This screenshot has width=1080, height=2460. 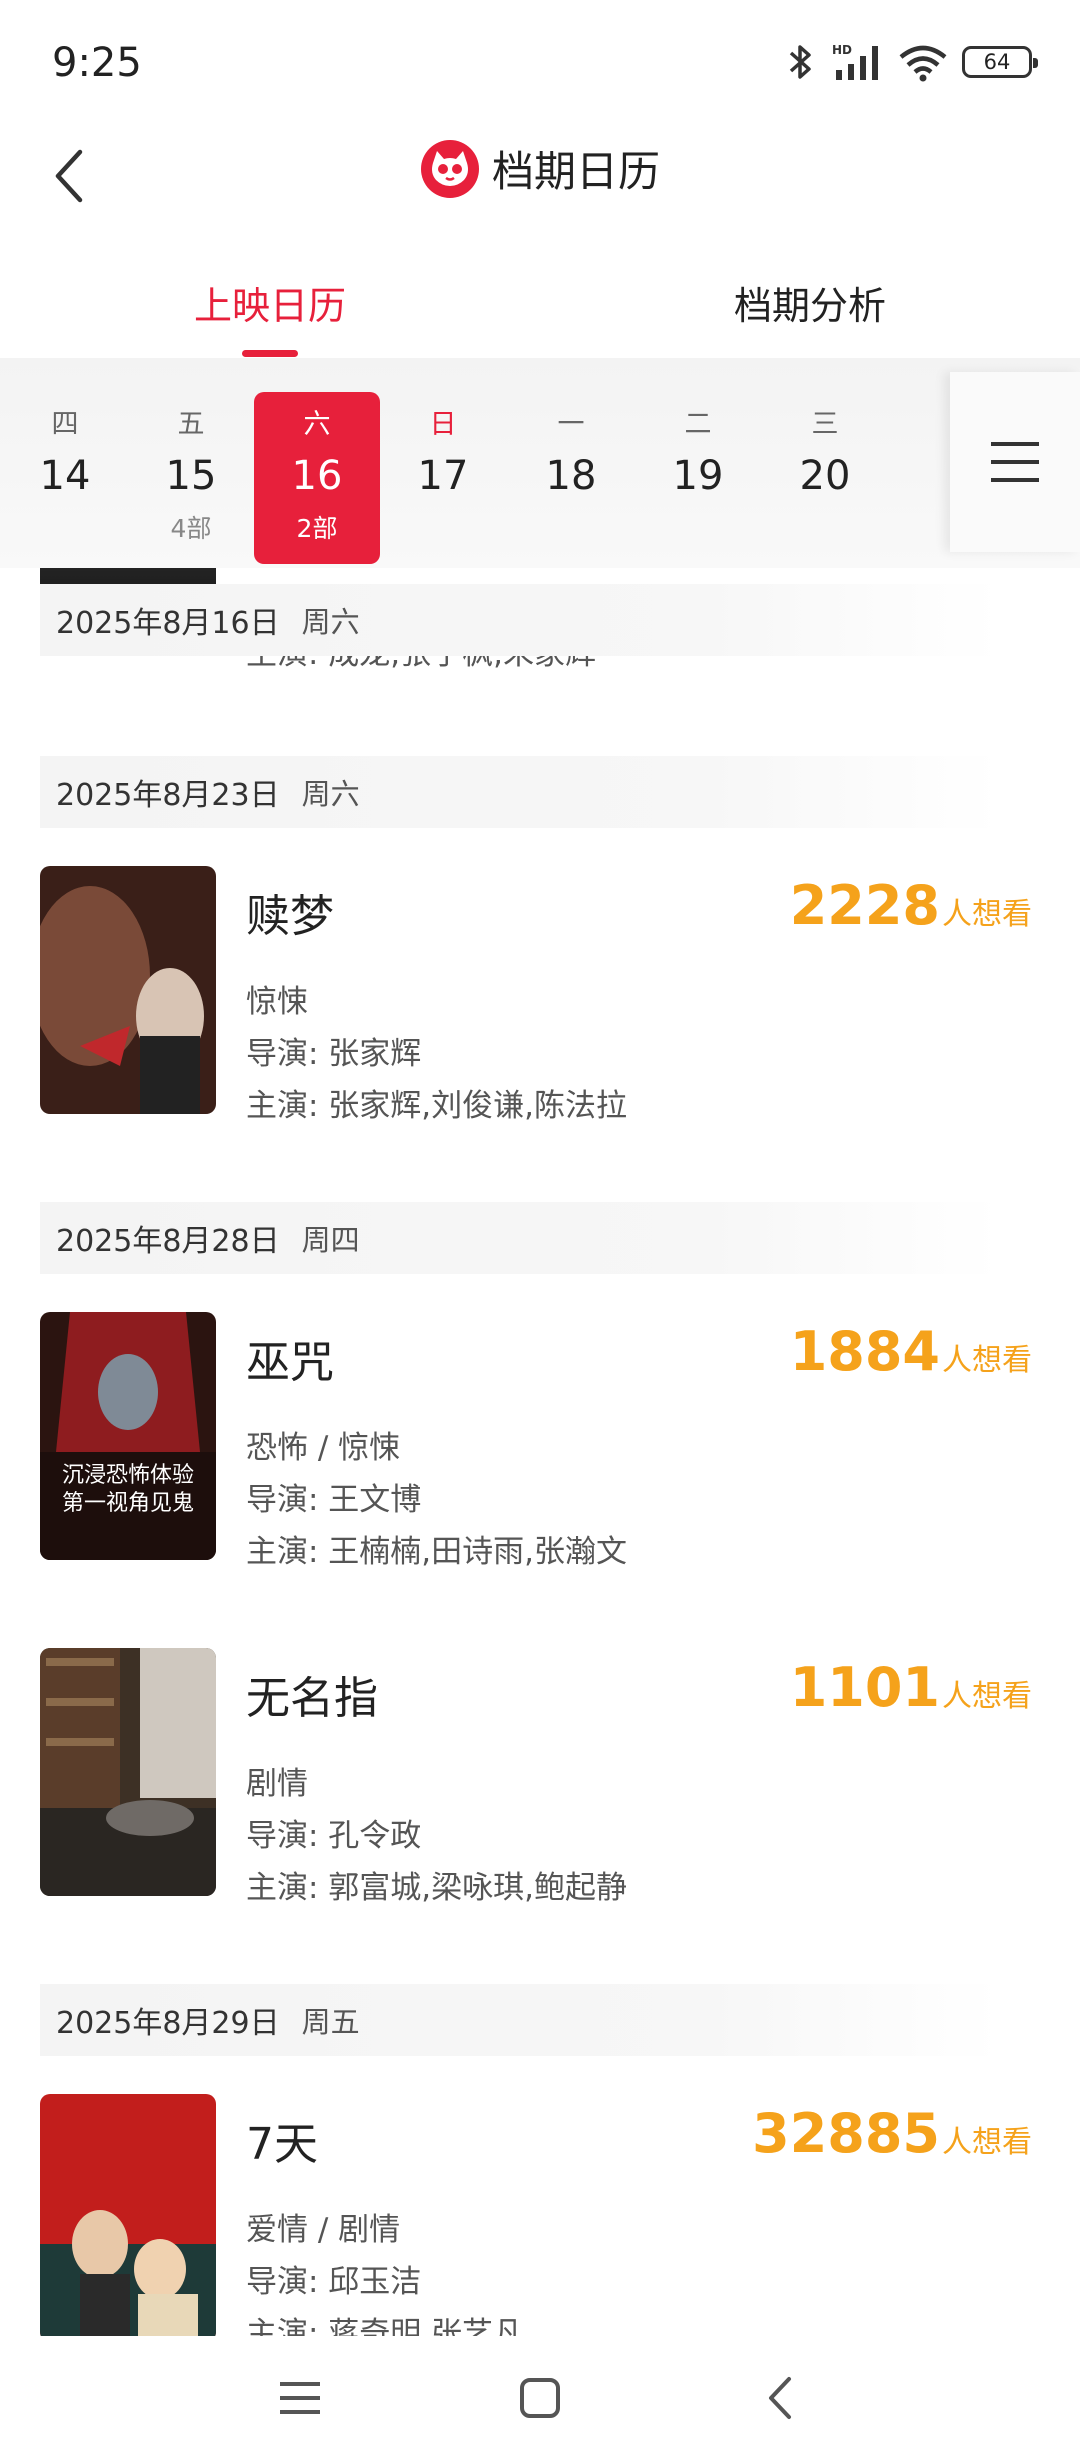 I want to click on date-label: 2025年8月29日, so click(x=168, y=2023).